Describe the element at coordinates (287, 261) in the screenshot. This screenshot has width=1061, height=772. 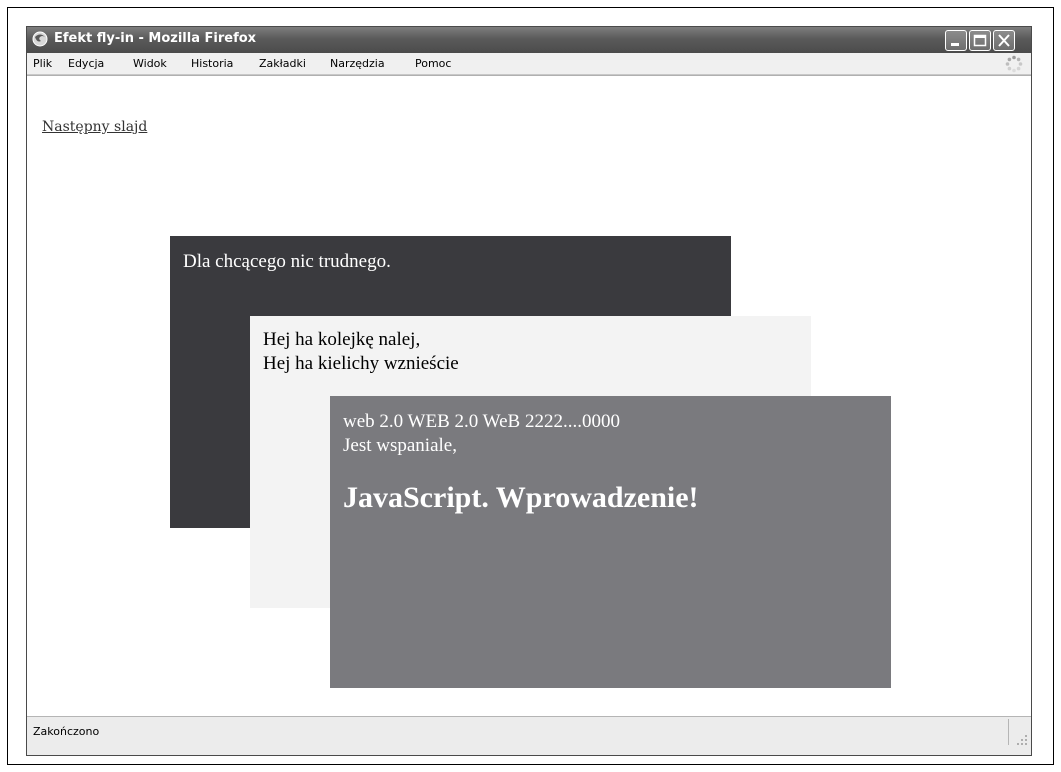
I see `slide-1-line-1: Dla chcącego nic trudnego.` at that location.